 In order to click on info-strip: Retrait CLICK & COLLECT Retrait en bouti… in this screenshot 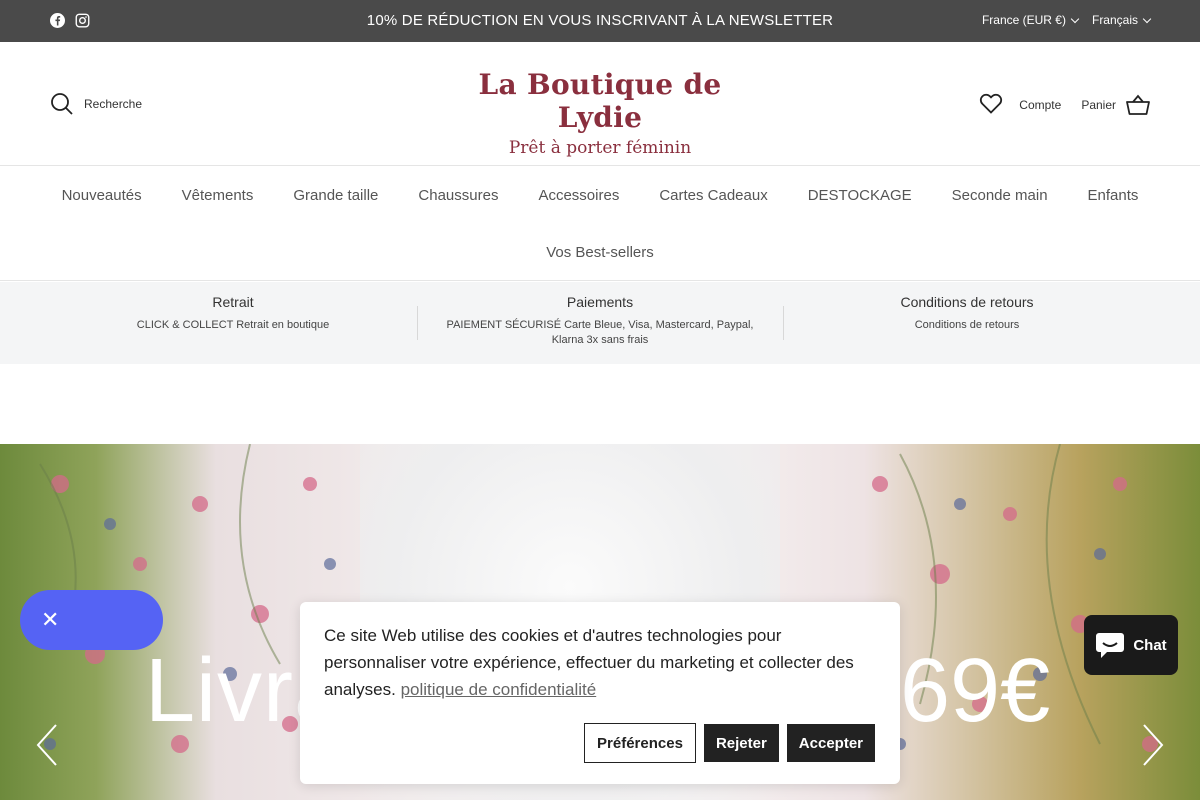, I will do `click(600, 323)`.